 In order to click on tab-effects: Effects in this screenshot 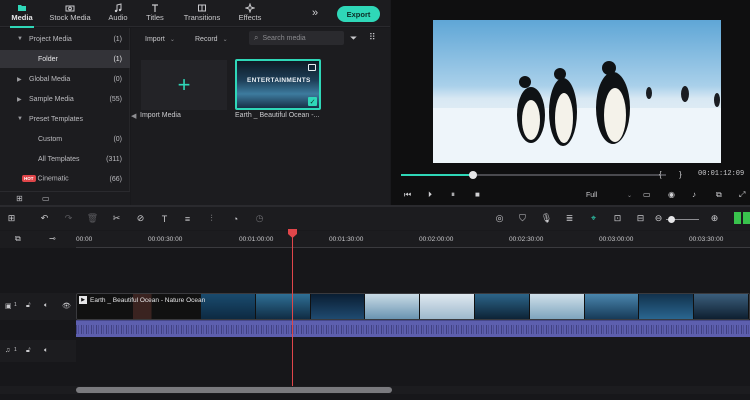, I will do `click(250, 14)`.